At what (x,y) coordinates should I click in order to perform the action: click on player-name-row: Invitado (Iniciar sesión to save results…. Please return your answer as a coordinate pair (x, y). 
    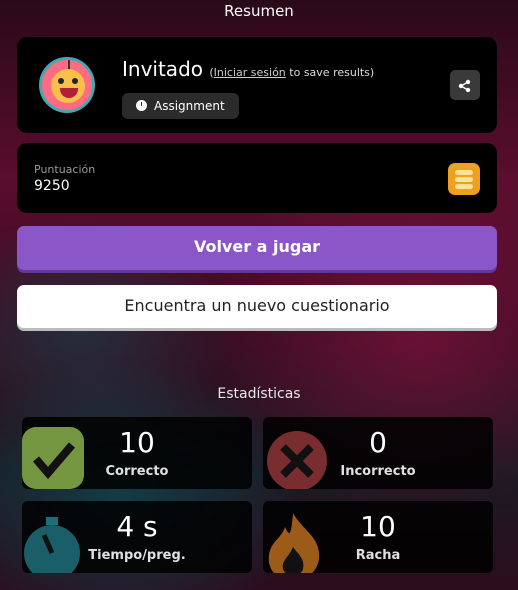
    Looking at the image, I should click on (248, 69).